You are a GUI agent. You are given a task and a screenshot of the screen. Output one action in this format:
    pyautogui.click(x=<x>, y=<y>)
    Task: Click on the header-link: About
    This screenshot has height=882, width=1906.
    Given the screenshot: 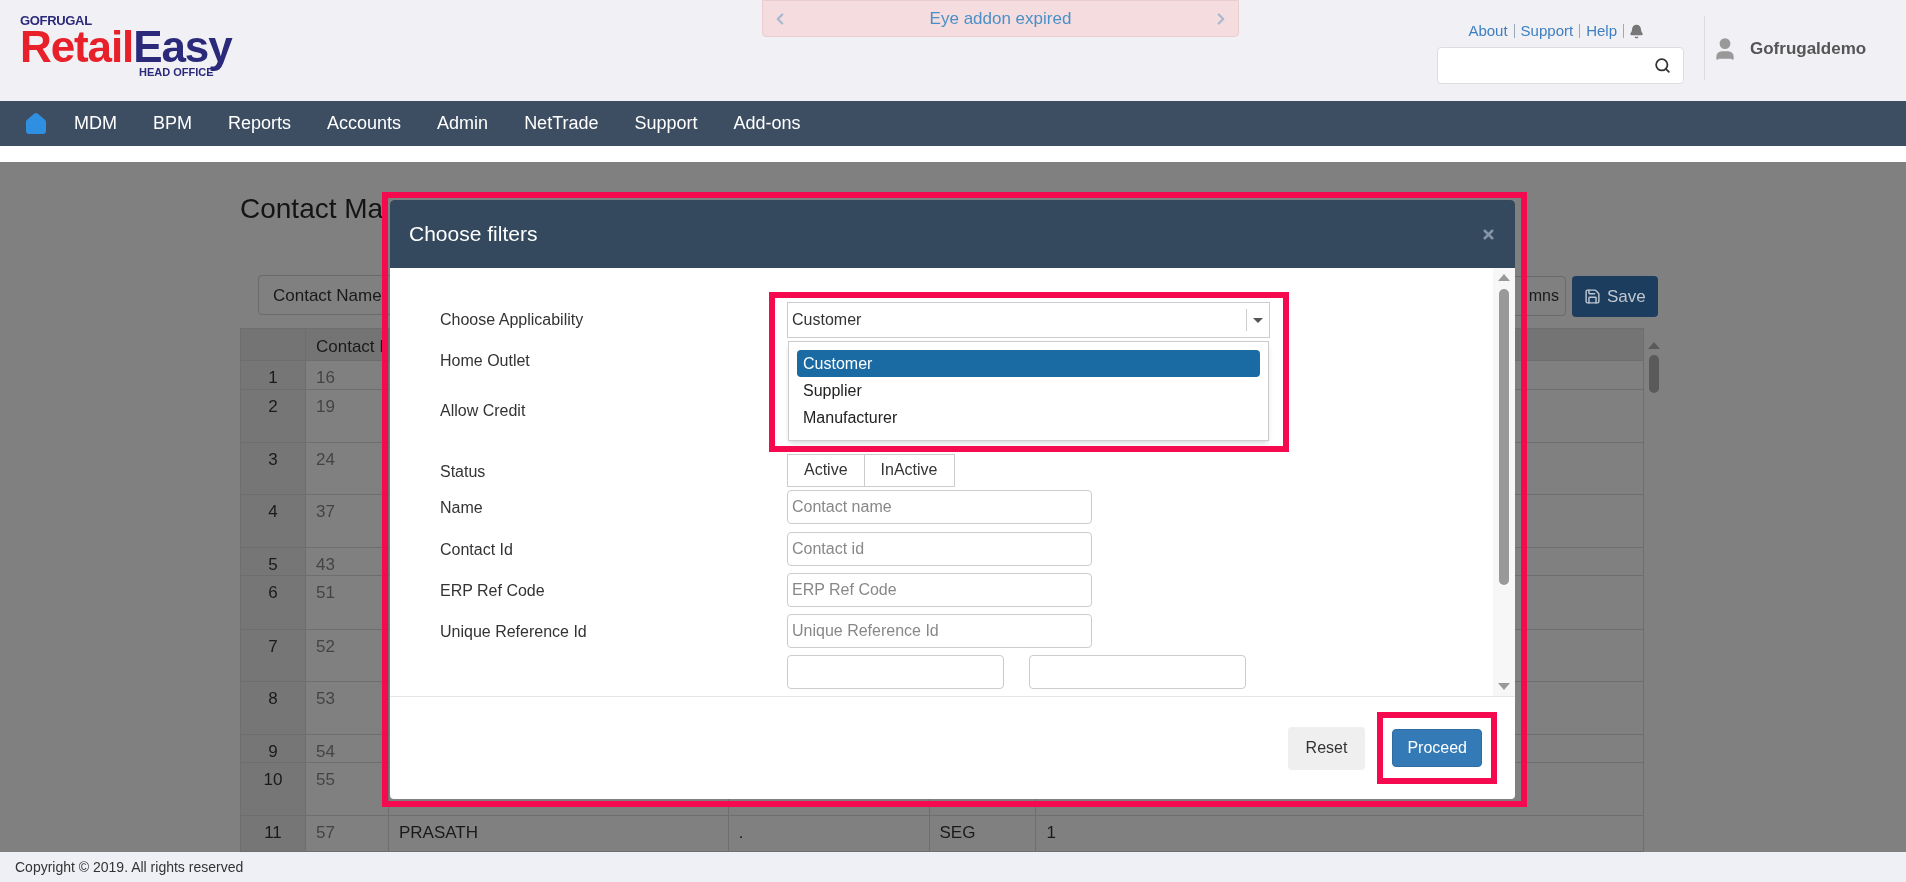 What is the action you would take?
    pyautogui.click(x=1488, y=31)
    